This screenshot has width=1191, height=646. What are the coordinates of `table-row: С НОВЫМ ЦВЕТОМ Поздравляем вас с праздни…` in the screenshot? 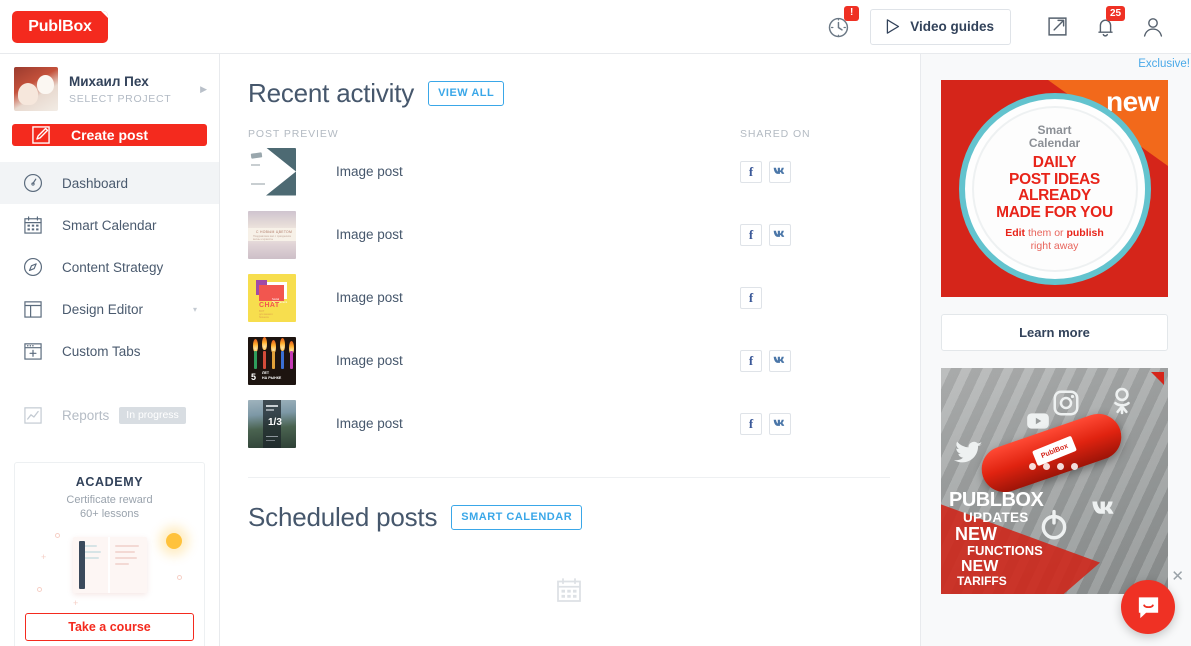 It's located at (569, 234).